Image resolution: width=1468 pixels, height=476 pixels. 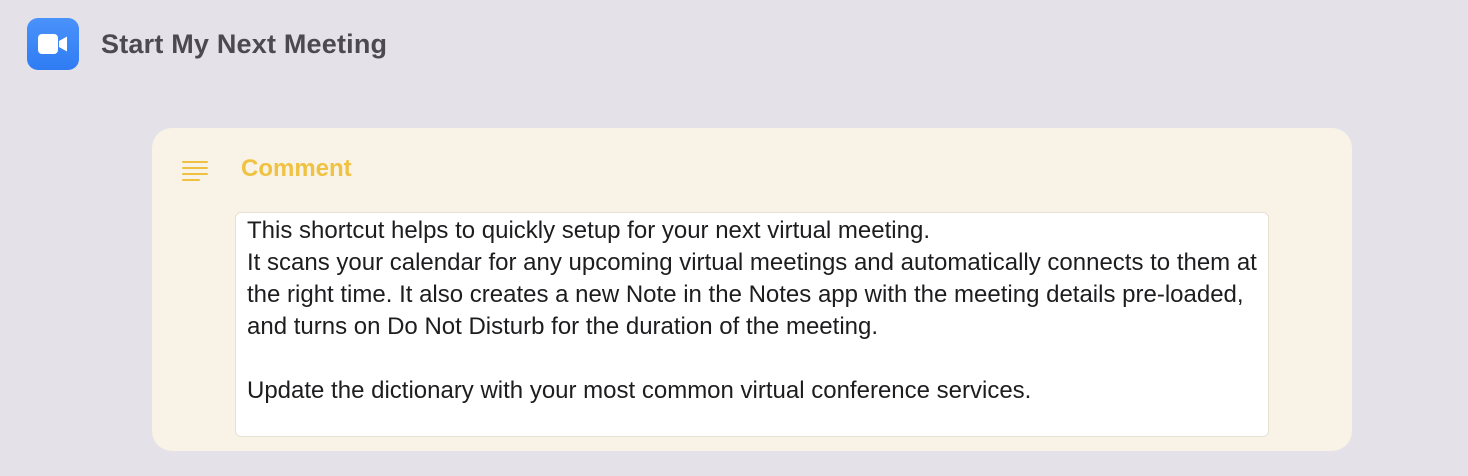 What do you see at coordinates (53, 44) in the screenshot?
I see `video-camera-icon` at bounding box center [53, 44].